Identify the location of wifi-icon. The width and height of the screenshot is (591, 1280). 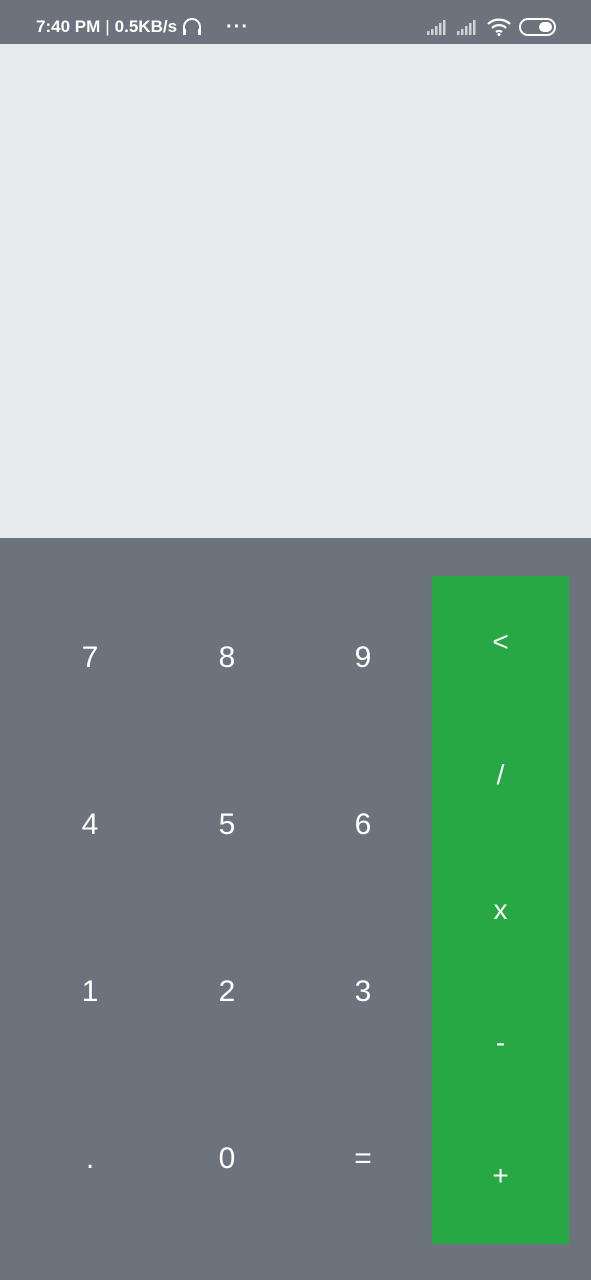
(499, 27).